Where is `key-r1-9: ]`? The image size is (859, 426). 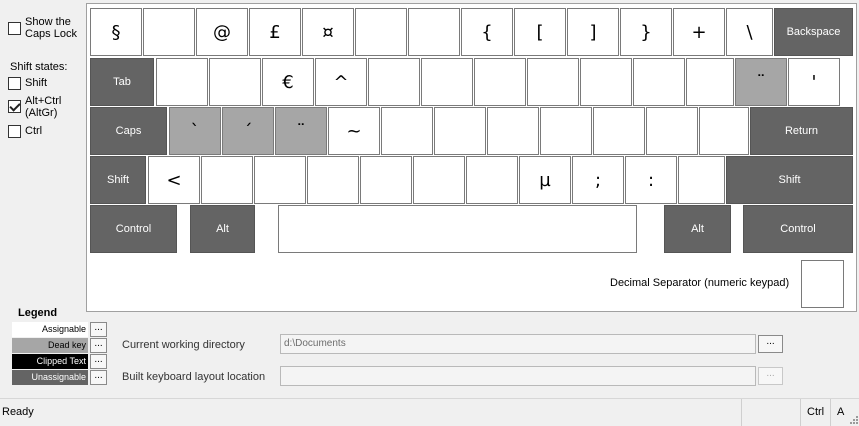
key-r1-9: ] is located at coordinates (593, 32).